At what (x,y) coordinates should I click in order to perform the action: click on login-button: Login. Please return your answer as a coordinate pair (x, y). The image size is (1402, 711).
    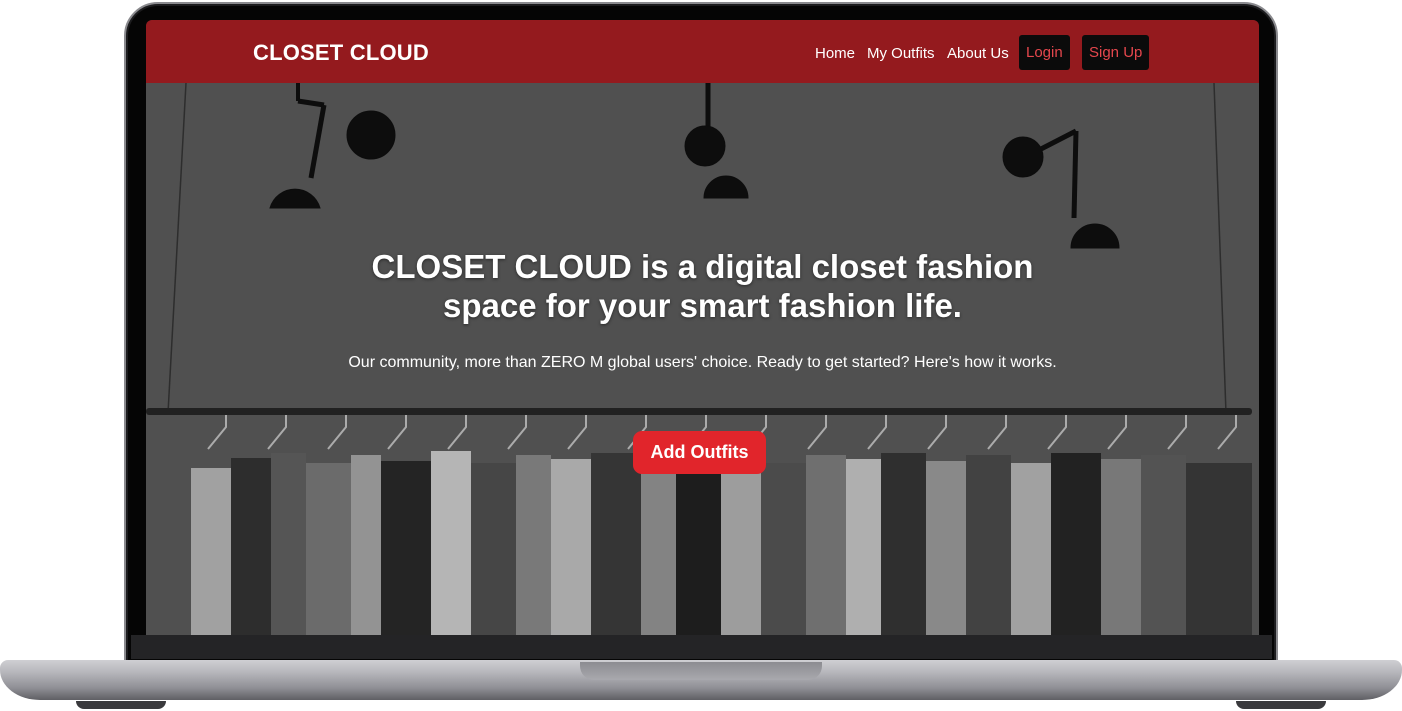
    Looking at the image, I should click on (1044, 52).